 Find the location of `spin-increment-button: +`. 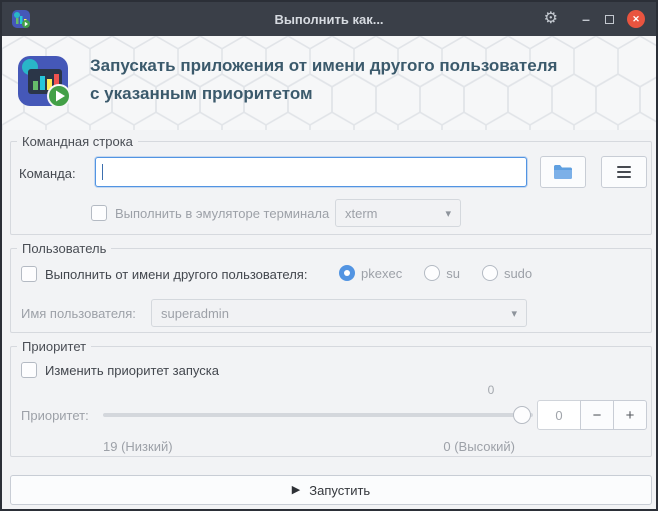

spin-increment-button: + is located at coordinates (630, 415).